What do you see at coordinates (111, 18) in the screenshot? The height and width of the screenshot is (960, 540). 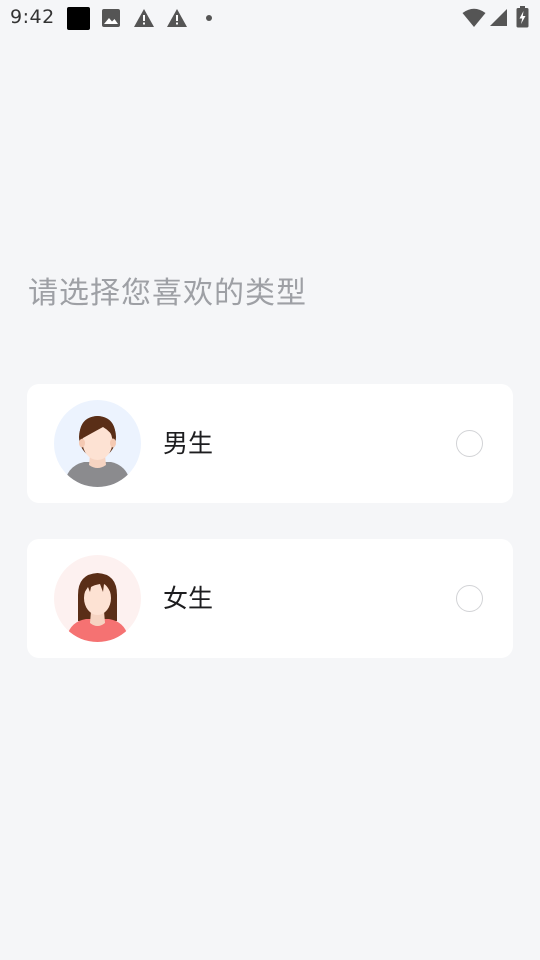 I see `image-icon` at bounding box center [111, 18].